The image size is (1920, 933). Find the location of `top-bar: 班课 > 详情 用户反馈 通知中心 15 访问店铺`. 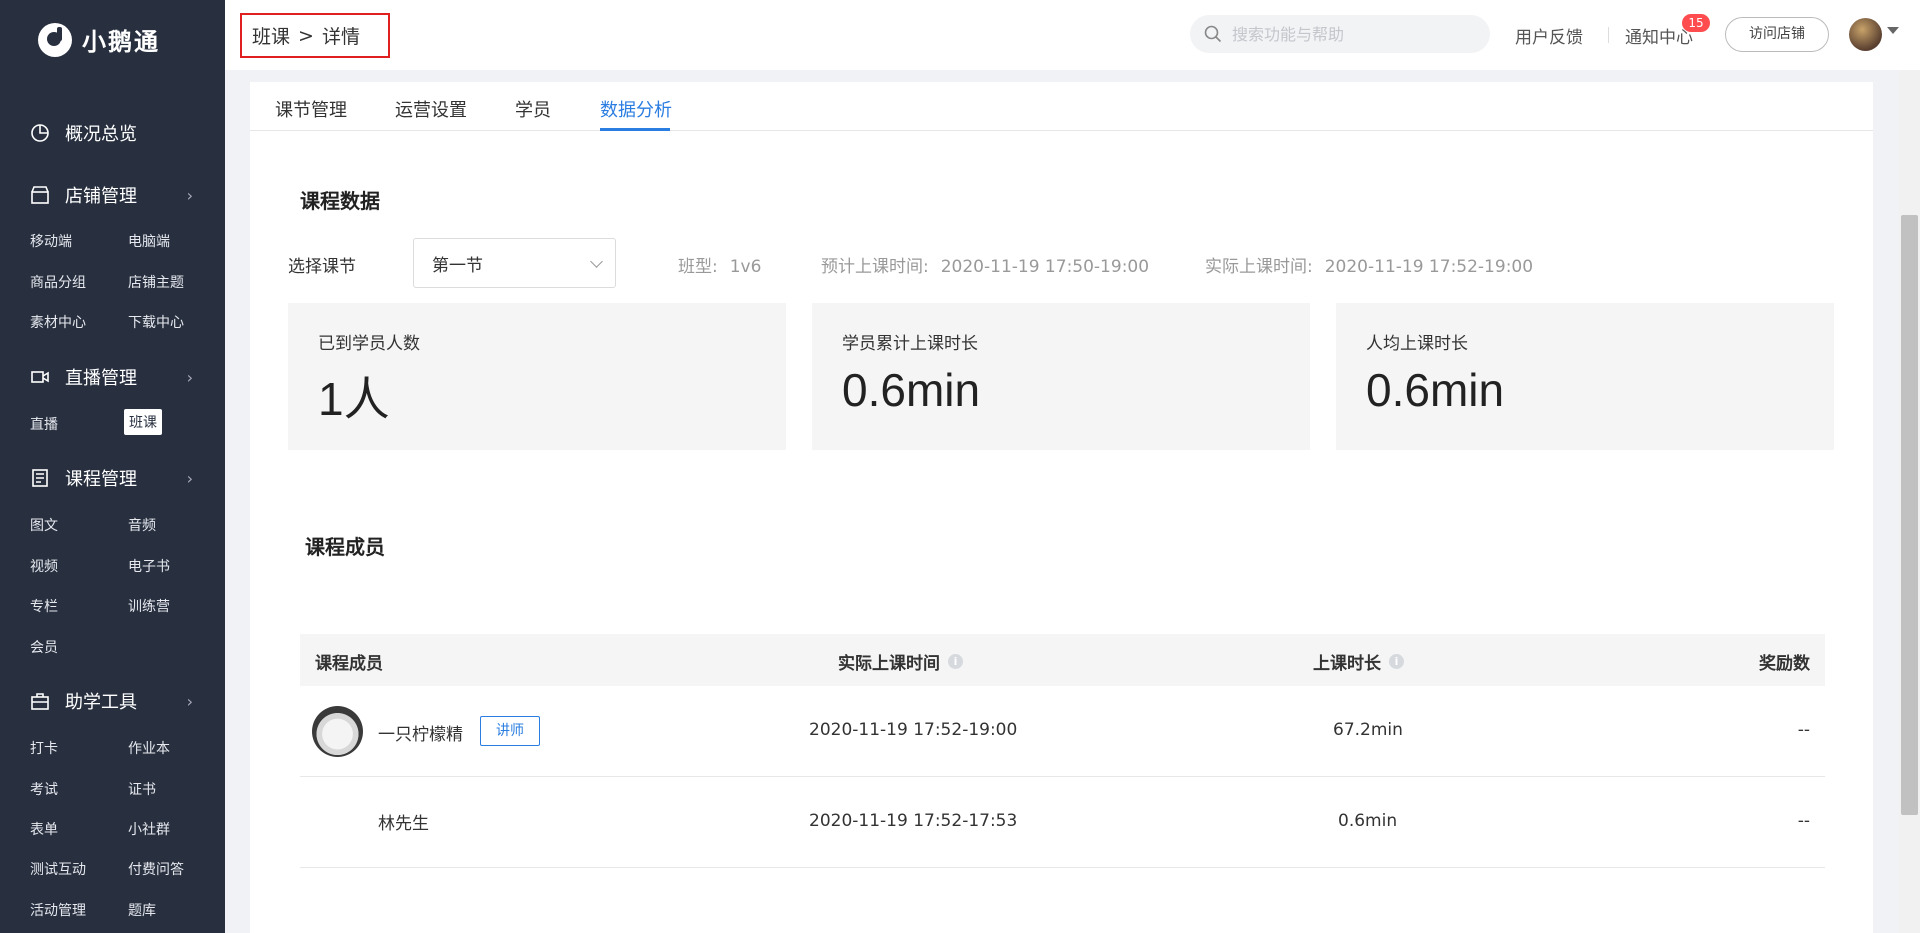

top-bar: 班课 > 详情 用户反馈 通知中心 15 访问店铺 is located at coordinates (1072, 35).